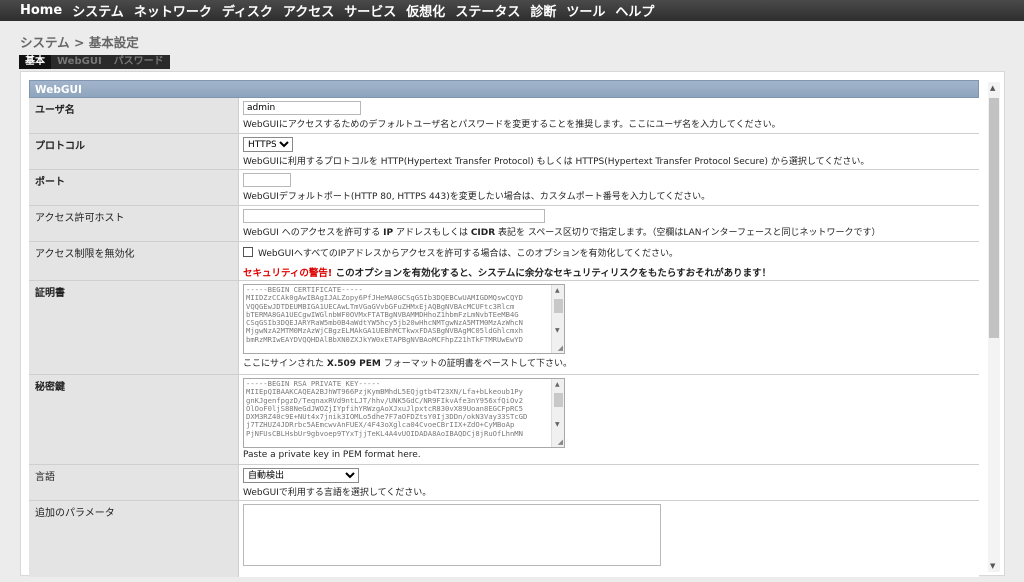 This screenshot has height=582, width=1024. Describe the element at coordinates (585, 10) in the screenshot. I see `nav-tools: ツール` at that location.